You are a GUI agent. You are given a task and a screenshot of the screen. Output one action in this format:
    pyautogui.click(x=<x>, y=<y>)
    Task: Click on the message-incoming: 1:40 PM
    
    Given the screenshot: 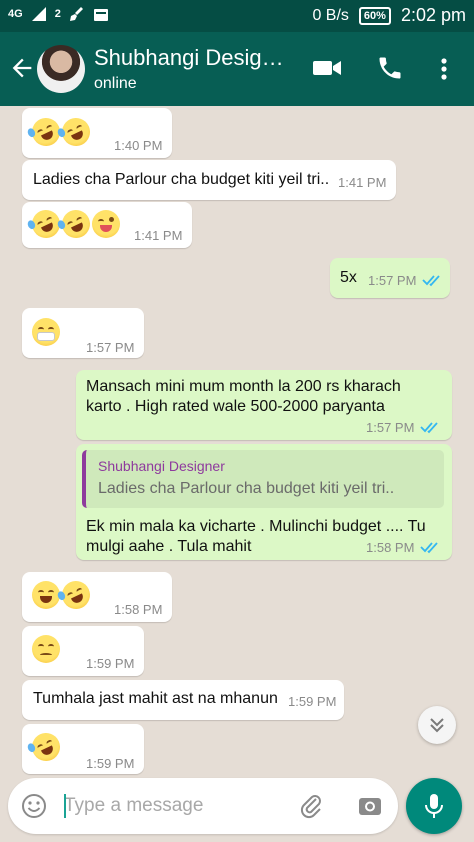 What is the action you would take?
    pyautogui.click(x=97, y=133)
    